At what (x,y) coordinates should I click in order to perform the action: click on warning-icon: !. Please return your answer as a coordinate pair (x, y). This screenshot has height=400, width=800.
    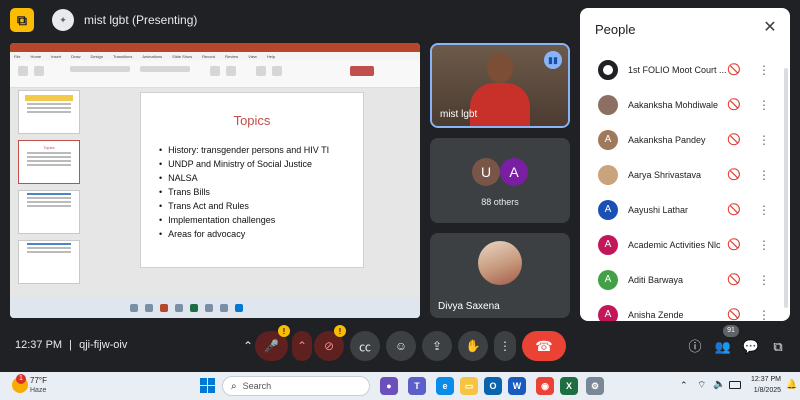
    Looking at the image, I should click on (340, 331).